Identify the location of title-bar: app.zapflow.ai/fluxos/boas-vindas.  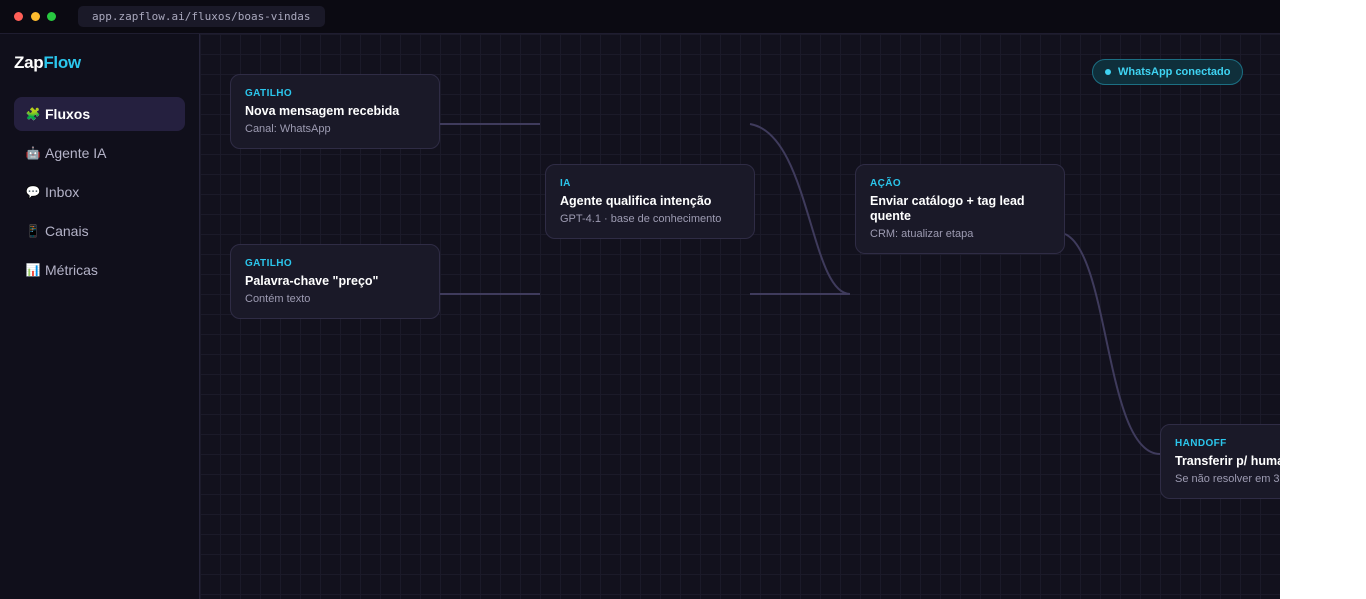
(640, 17).